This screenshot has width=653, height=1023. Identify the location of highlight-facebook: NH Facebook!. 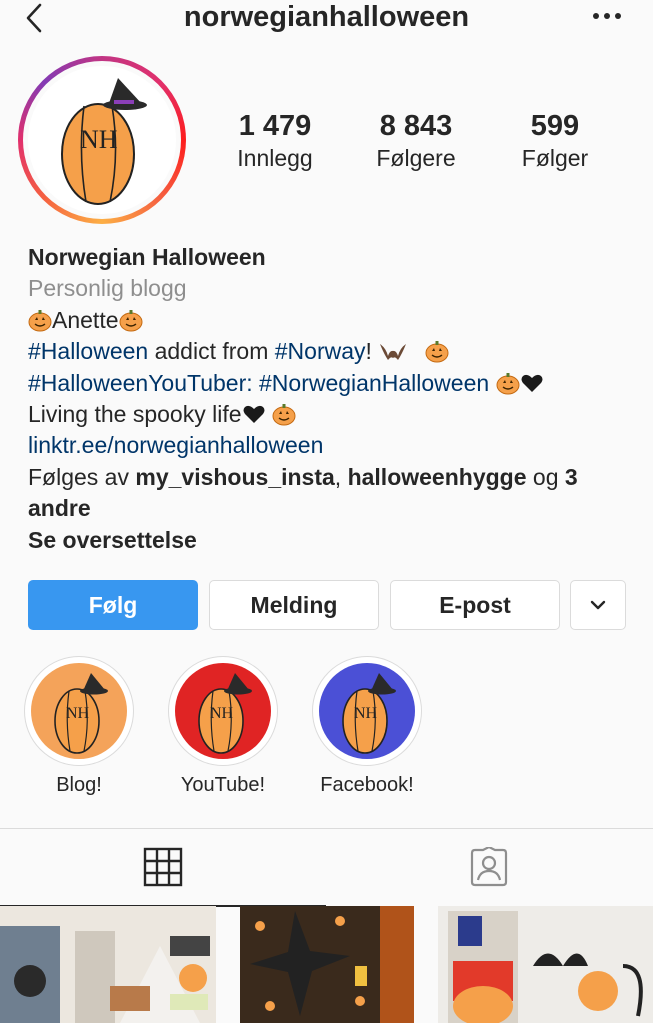
(367, 726).